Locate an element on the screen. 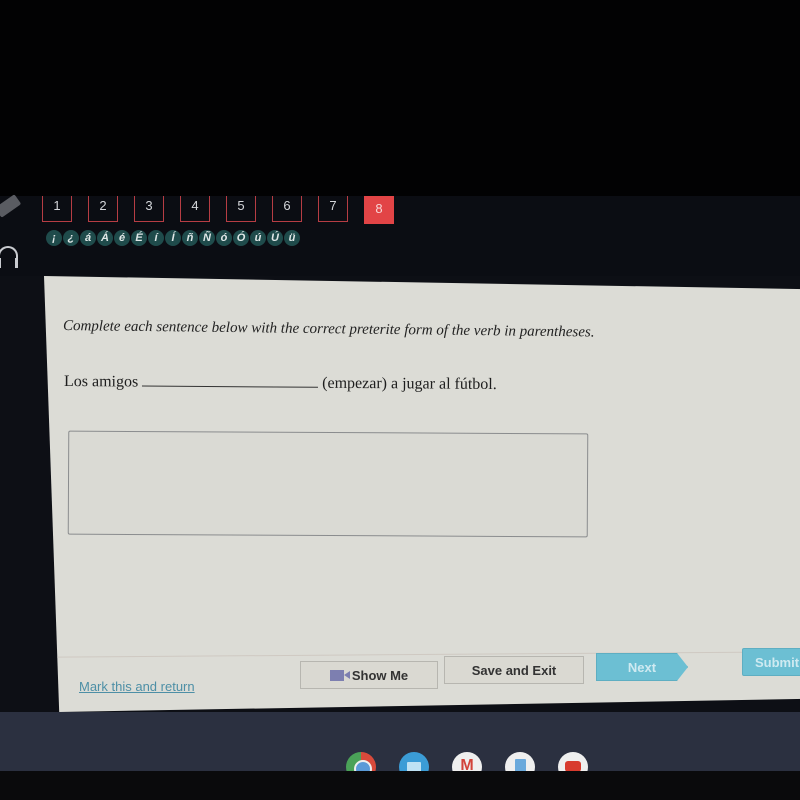 The width and height of the screenshot is (800, 800). answer-blank is located at coordinates (230, 380).